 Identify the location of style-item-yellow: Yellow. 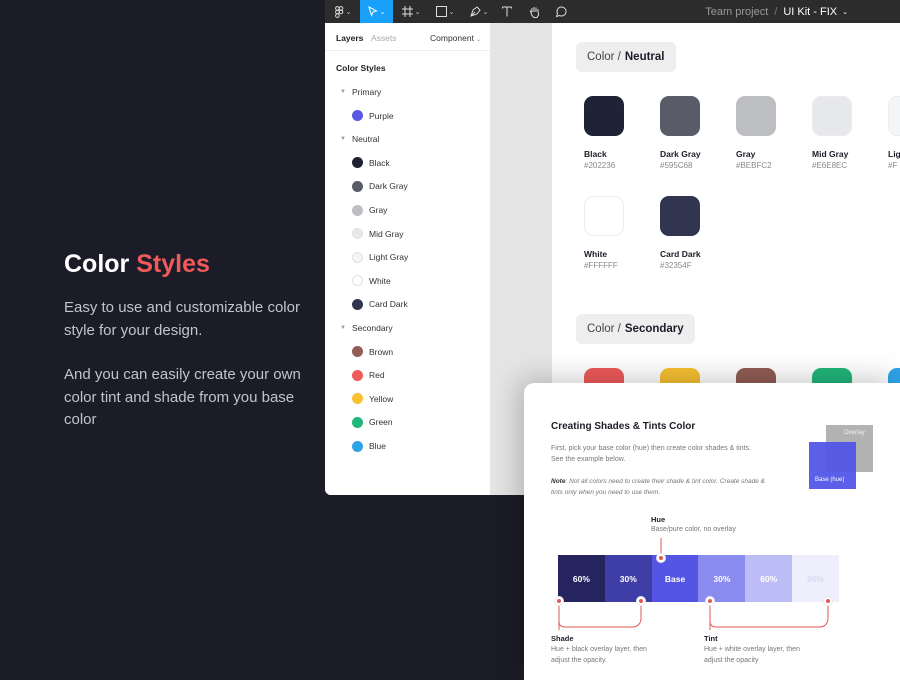
(408, 399).